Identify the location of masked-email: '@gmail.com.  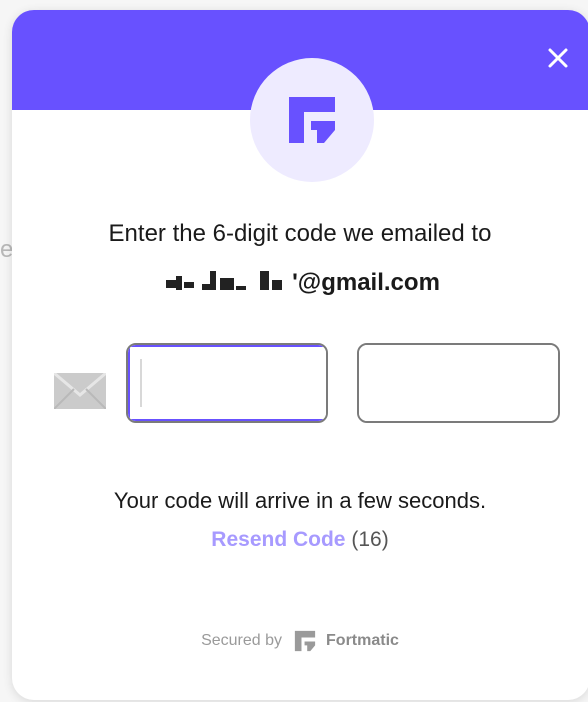
(300, 282).